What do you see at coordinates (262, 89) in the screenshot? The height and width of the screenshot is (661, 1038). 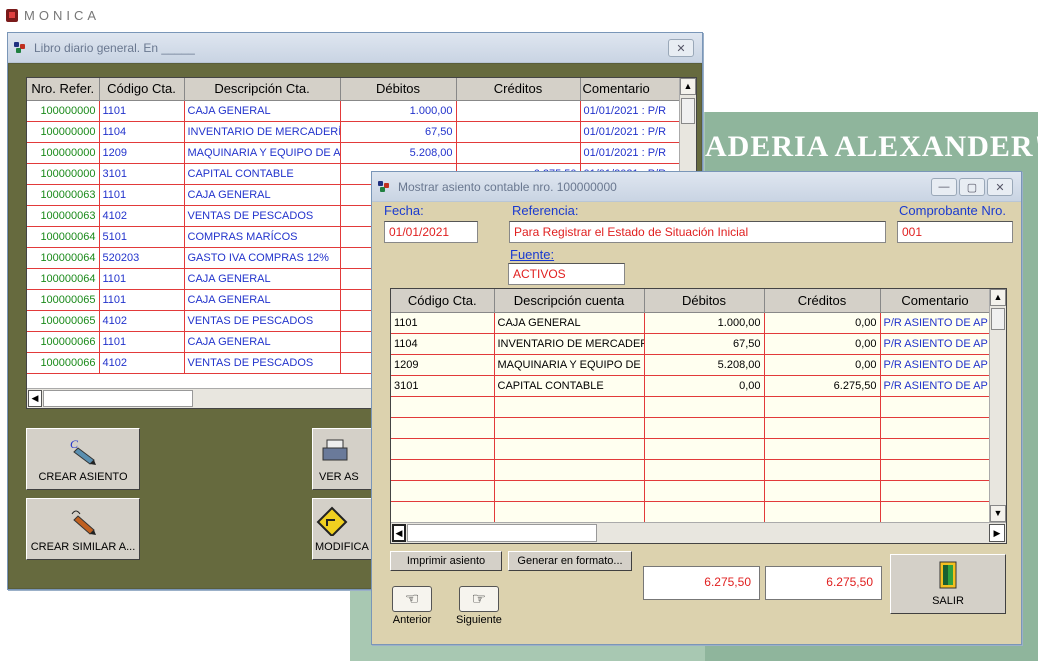 I see `col-header: Descripción Cta.` at bounding box center [262, 89].